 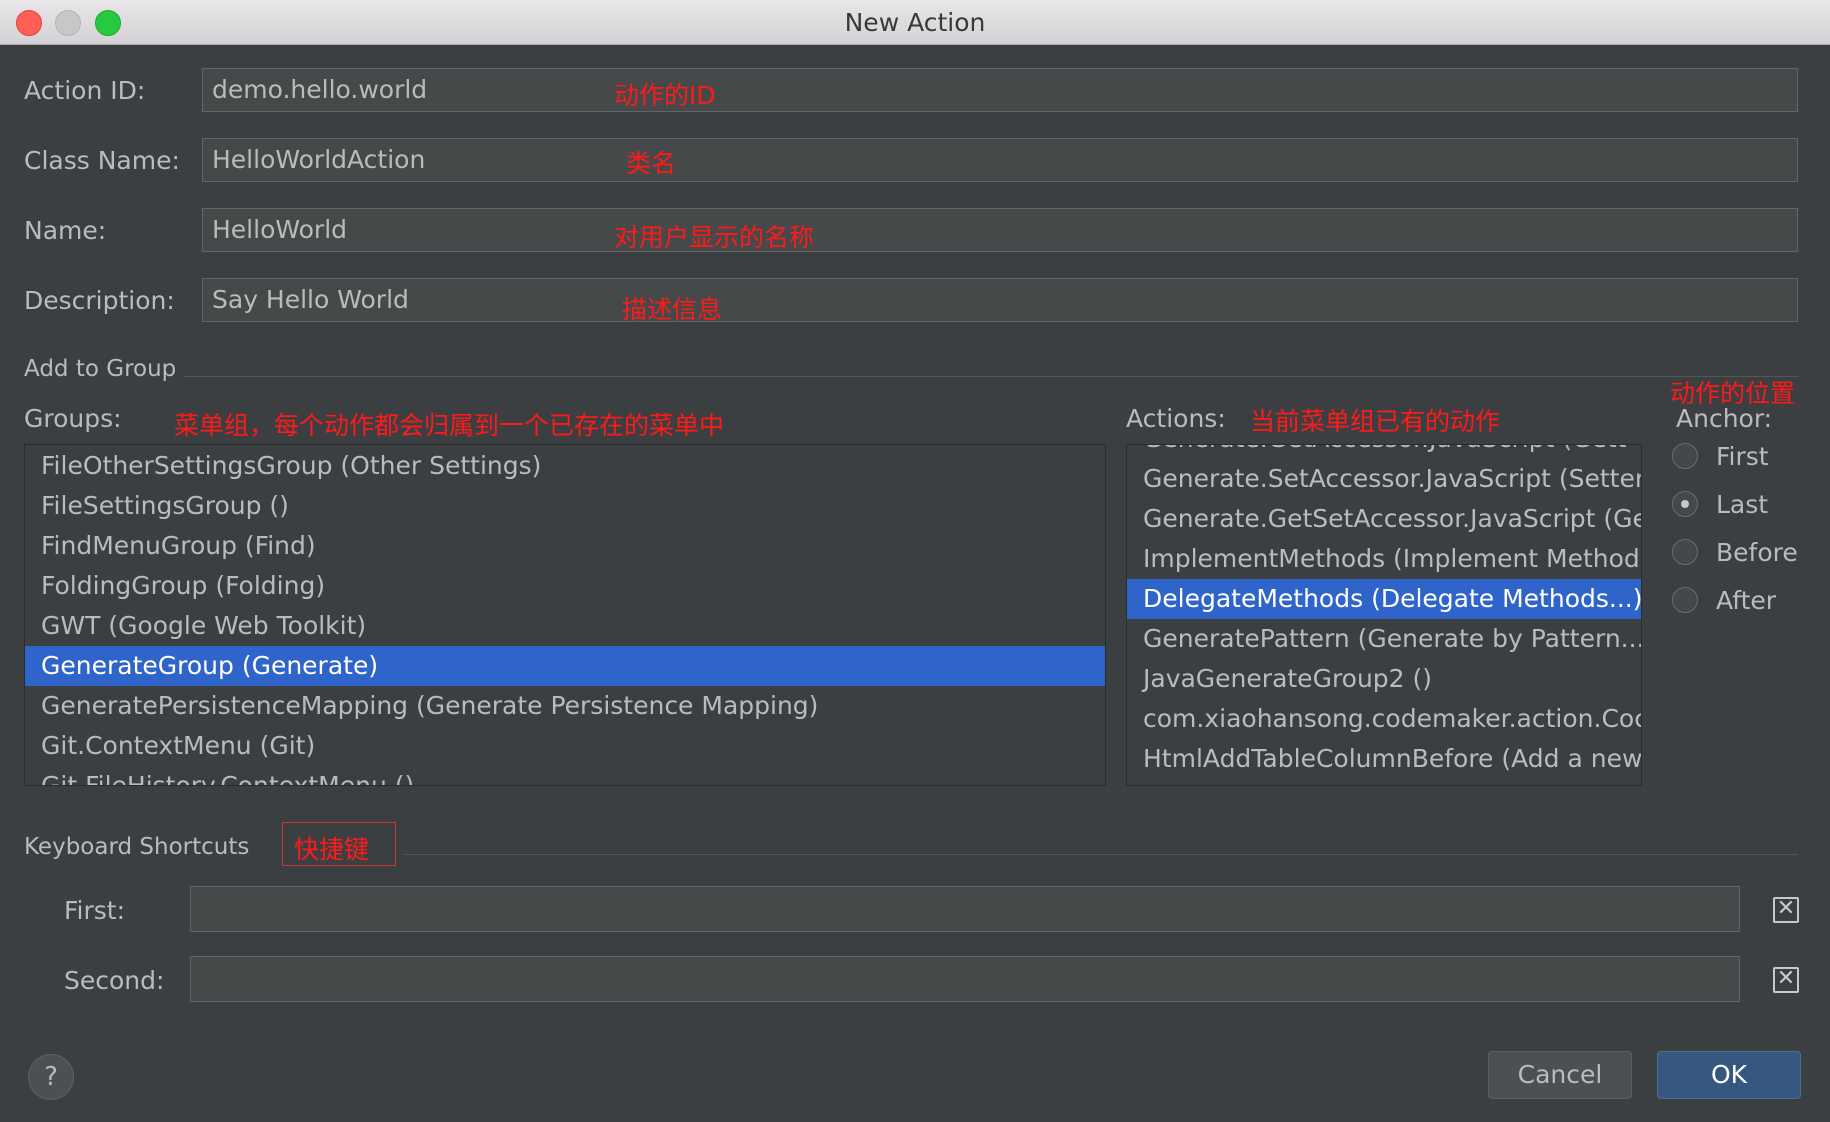 What do you see at coordinates (565, 775) in the screenshot?
I see `group-item: Git.FileHistory.ContextMenu ()` at bounding box center [565, 775].